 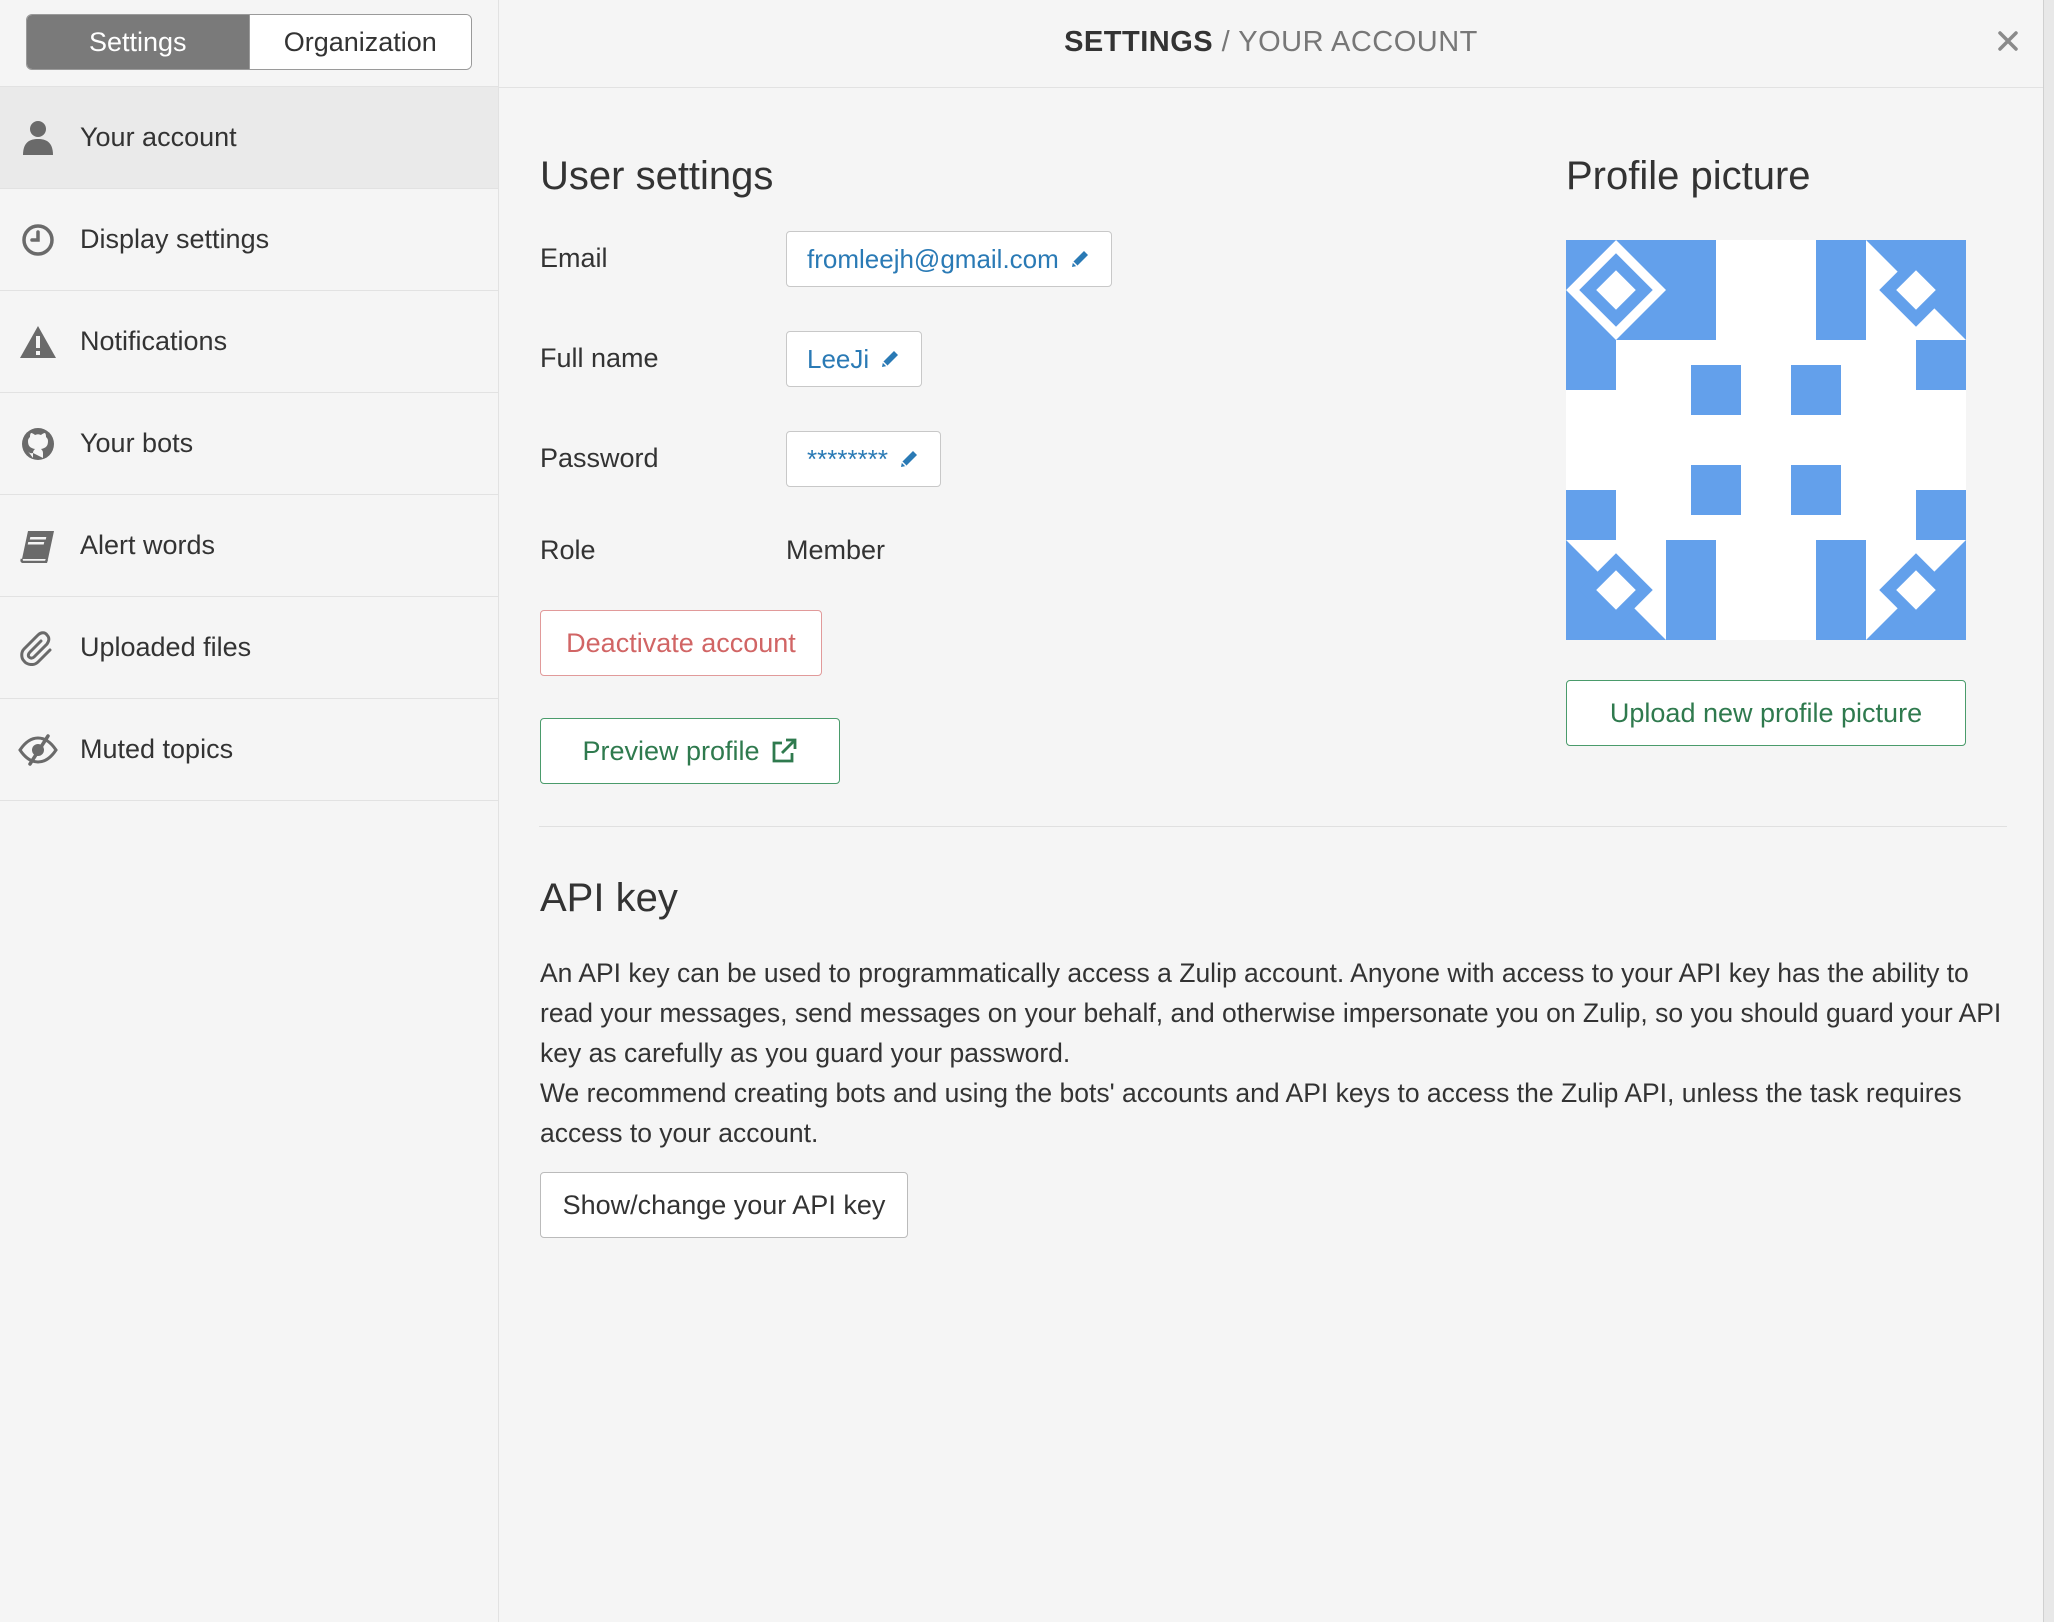 I want to click on title-subsection: YOUR ACCOUNT, so click(x=1358, y=42).